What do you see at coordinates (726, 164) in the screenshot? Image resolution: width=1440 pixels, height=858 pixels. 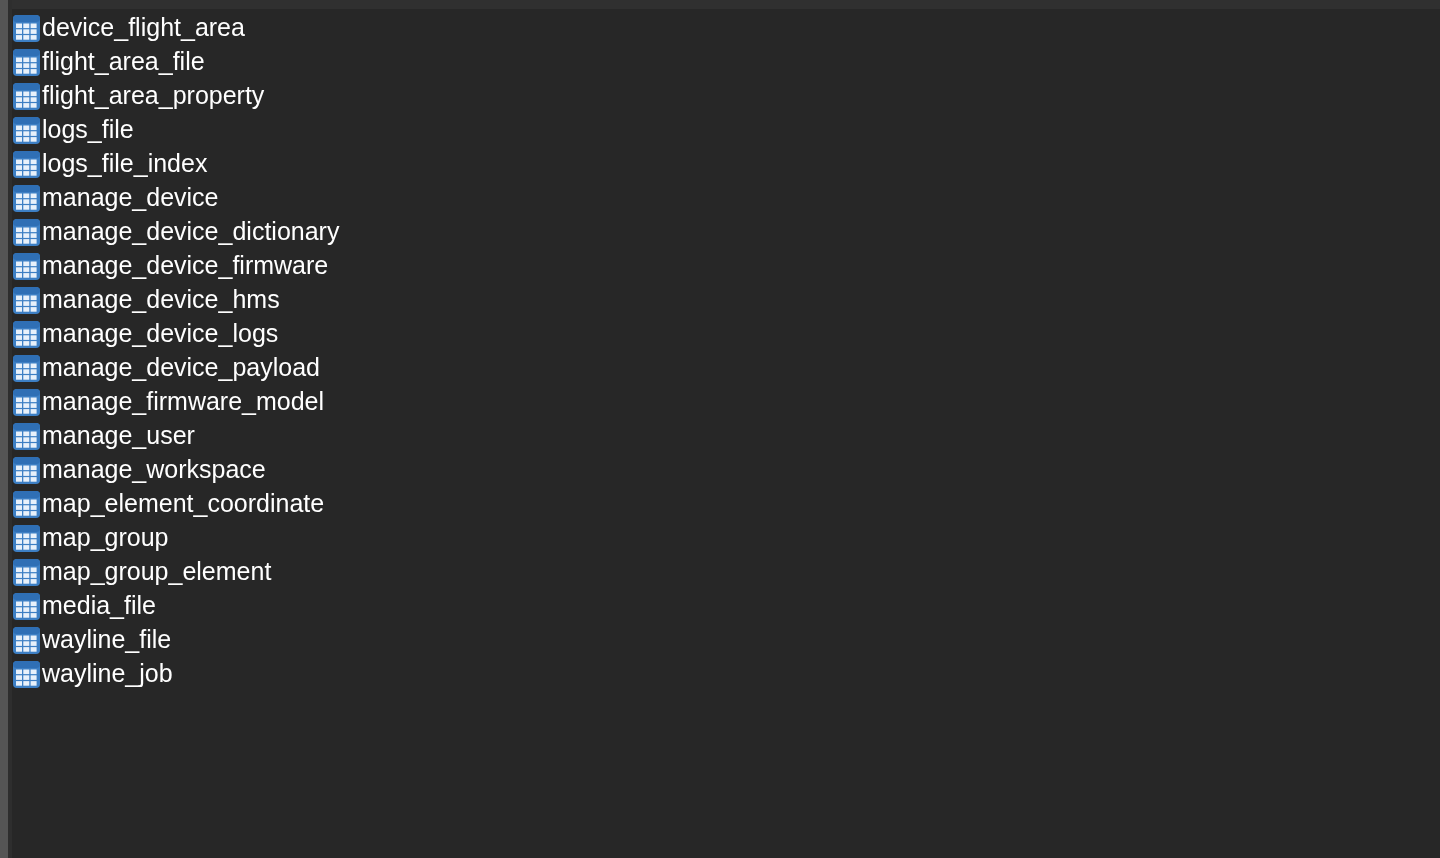 I see `table-list-item: logs_file_index` at bounding box center [726, 164].